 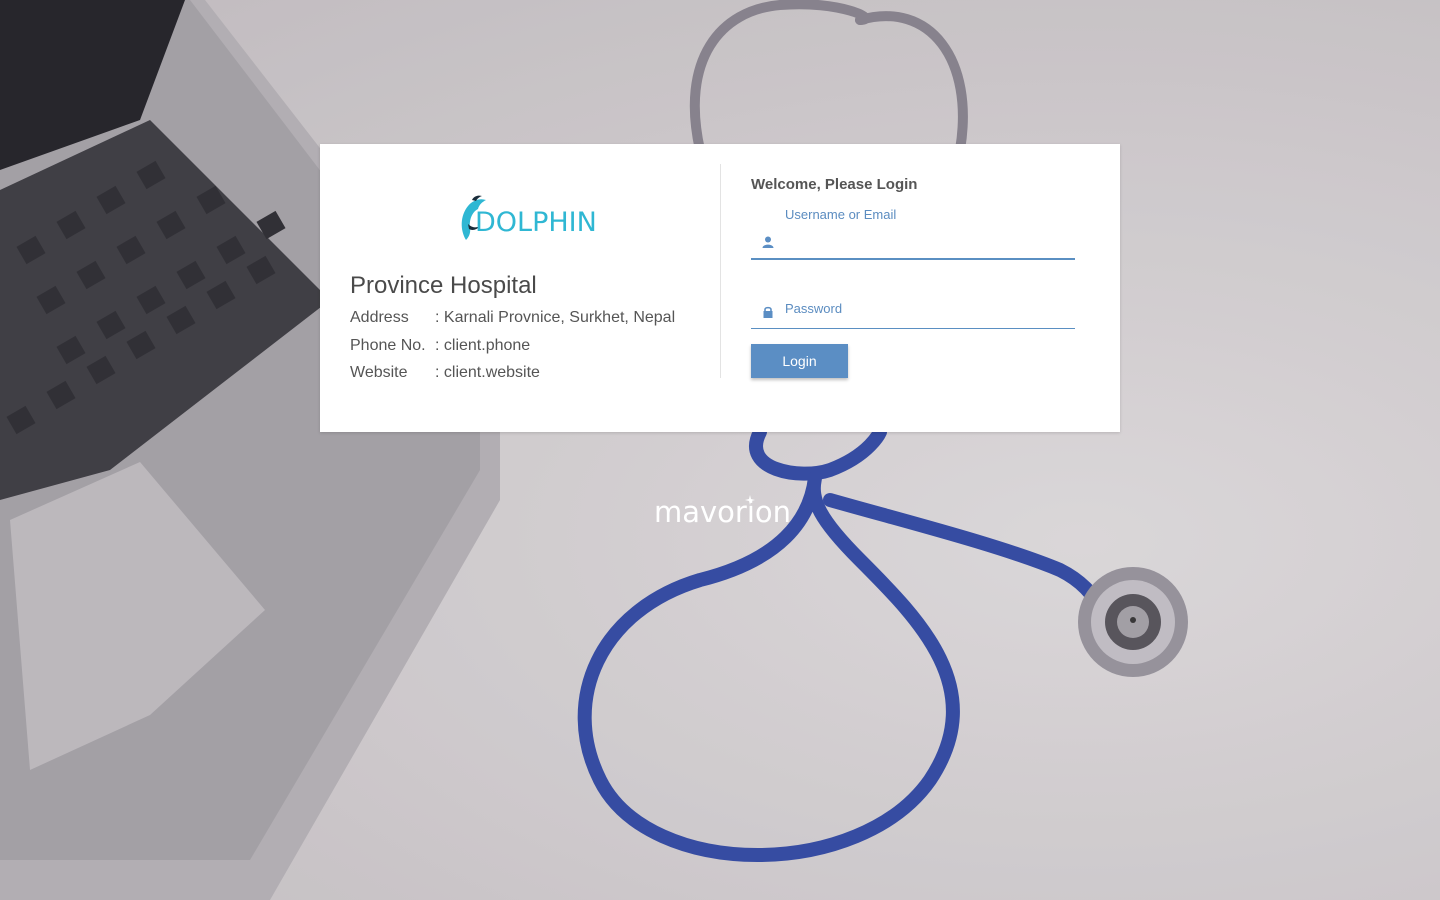 What do you see at coordinates (834, 184) in the screenshot?
I see `login-heading: Welcome, Please Login` at bounding box center [834, 184].